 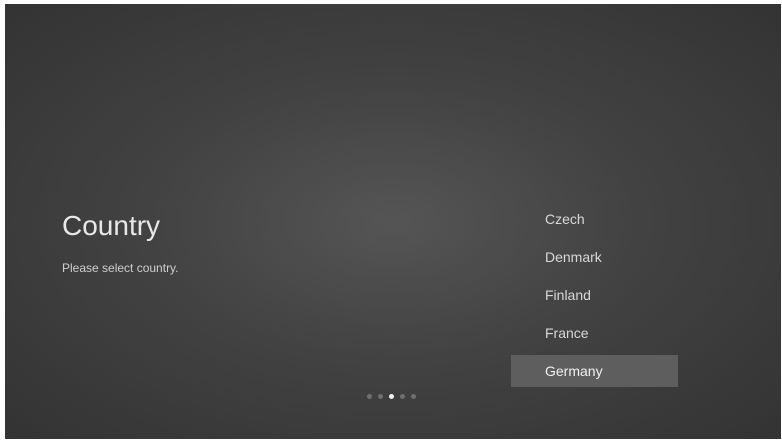 What do you see at coordinates (594, 371) in the screenshot?
I see `country-item-germany: Germany` at bounding box center [594, 371].